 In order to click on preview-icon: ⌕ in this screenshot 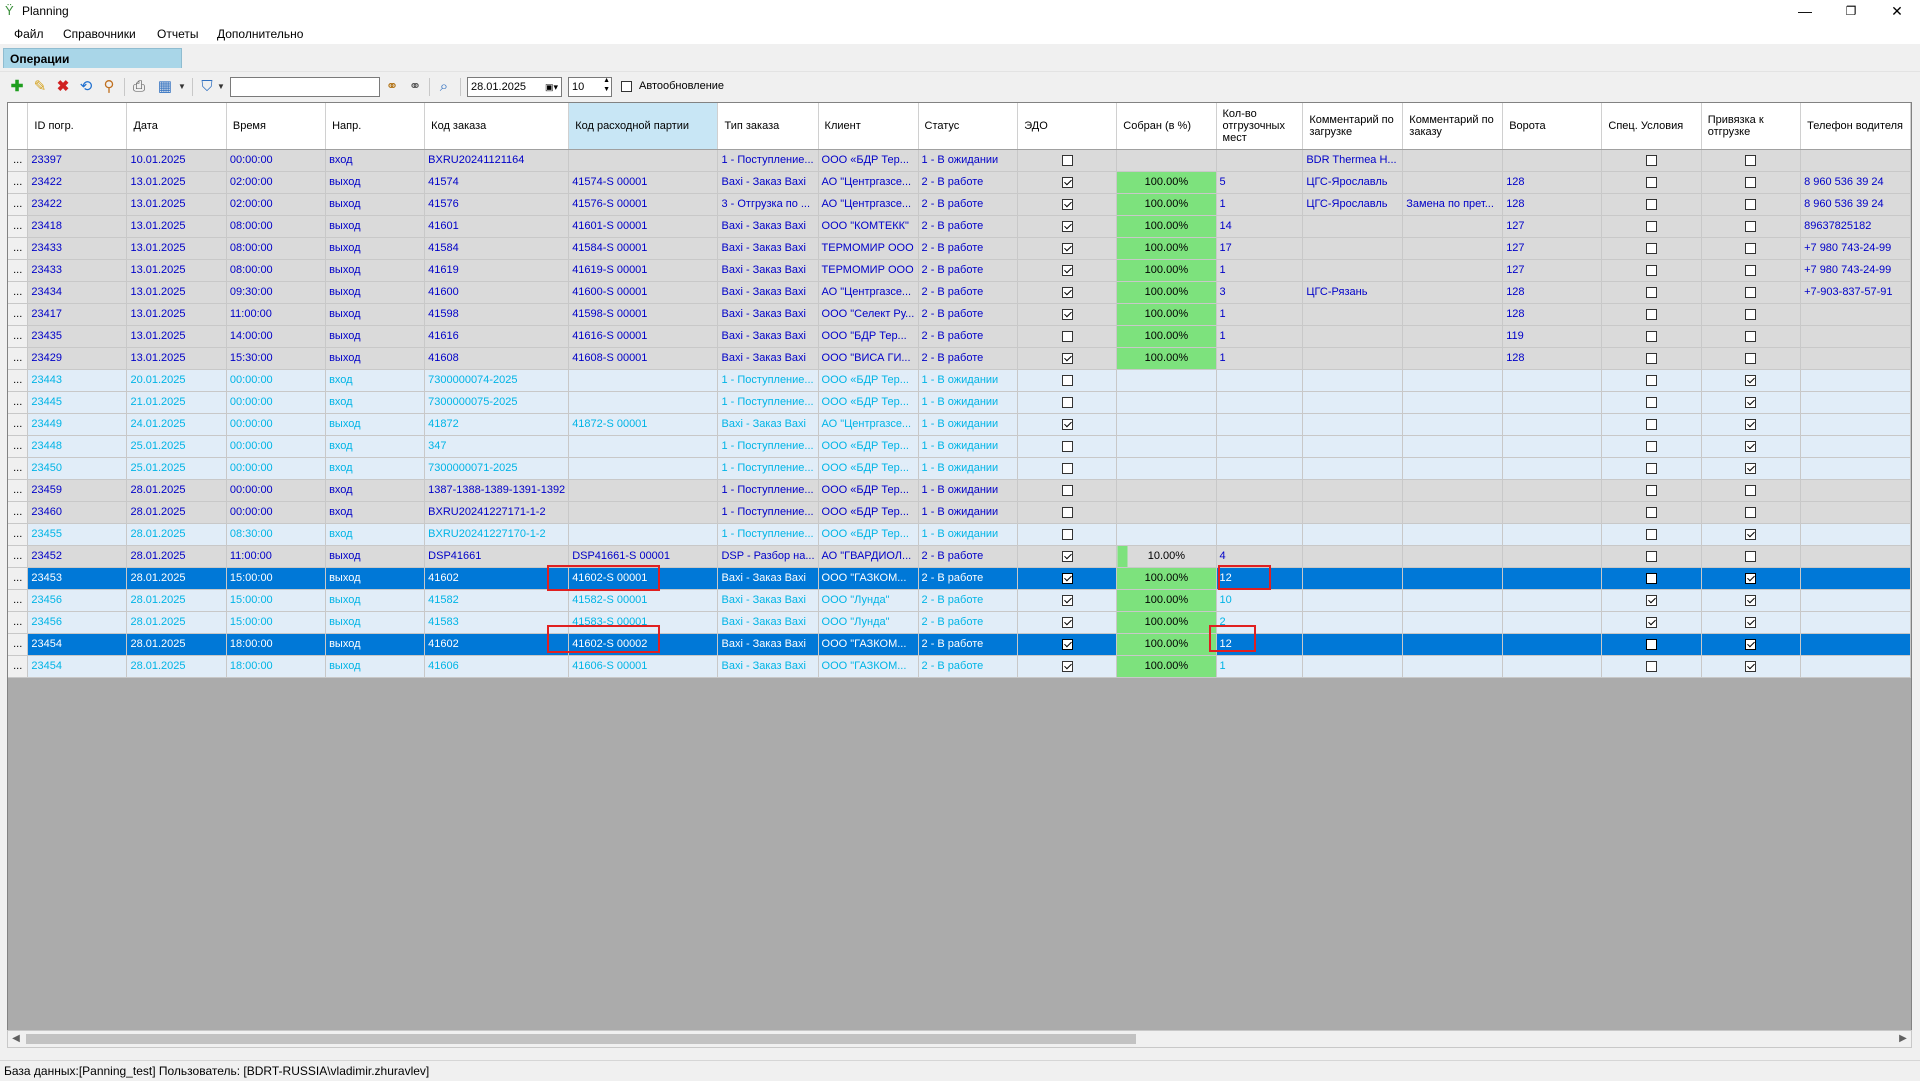, I will do `click(444, 87)`.